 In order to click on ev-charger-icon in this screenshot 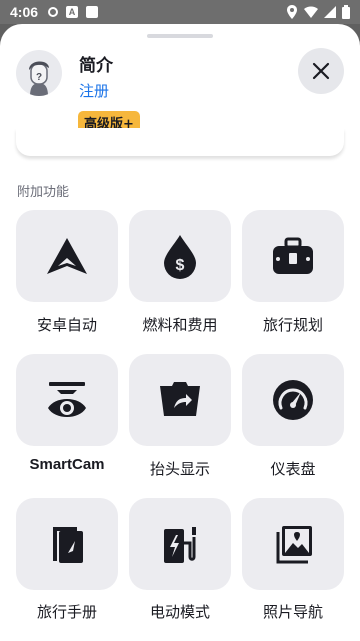, I will do `click(180, 545)`.